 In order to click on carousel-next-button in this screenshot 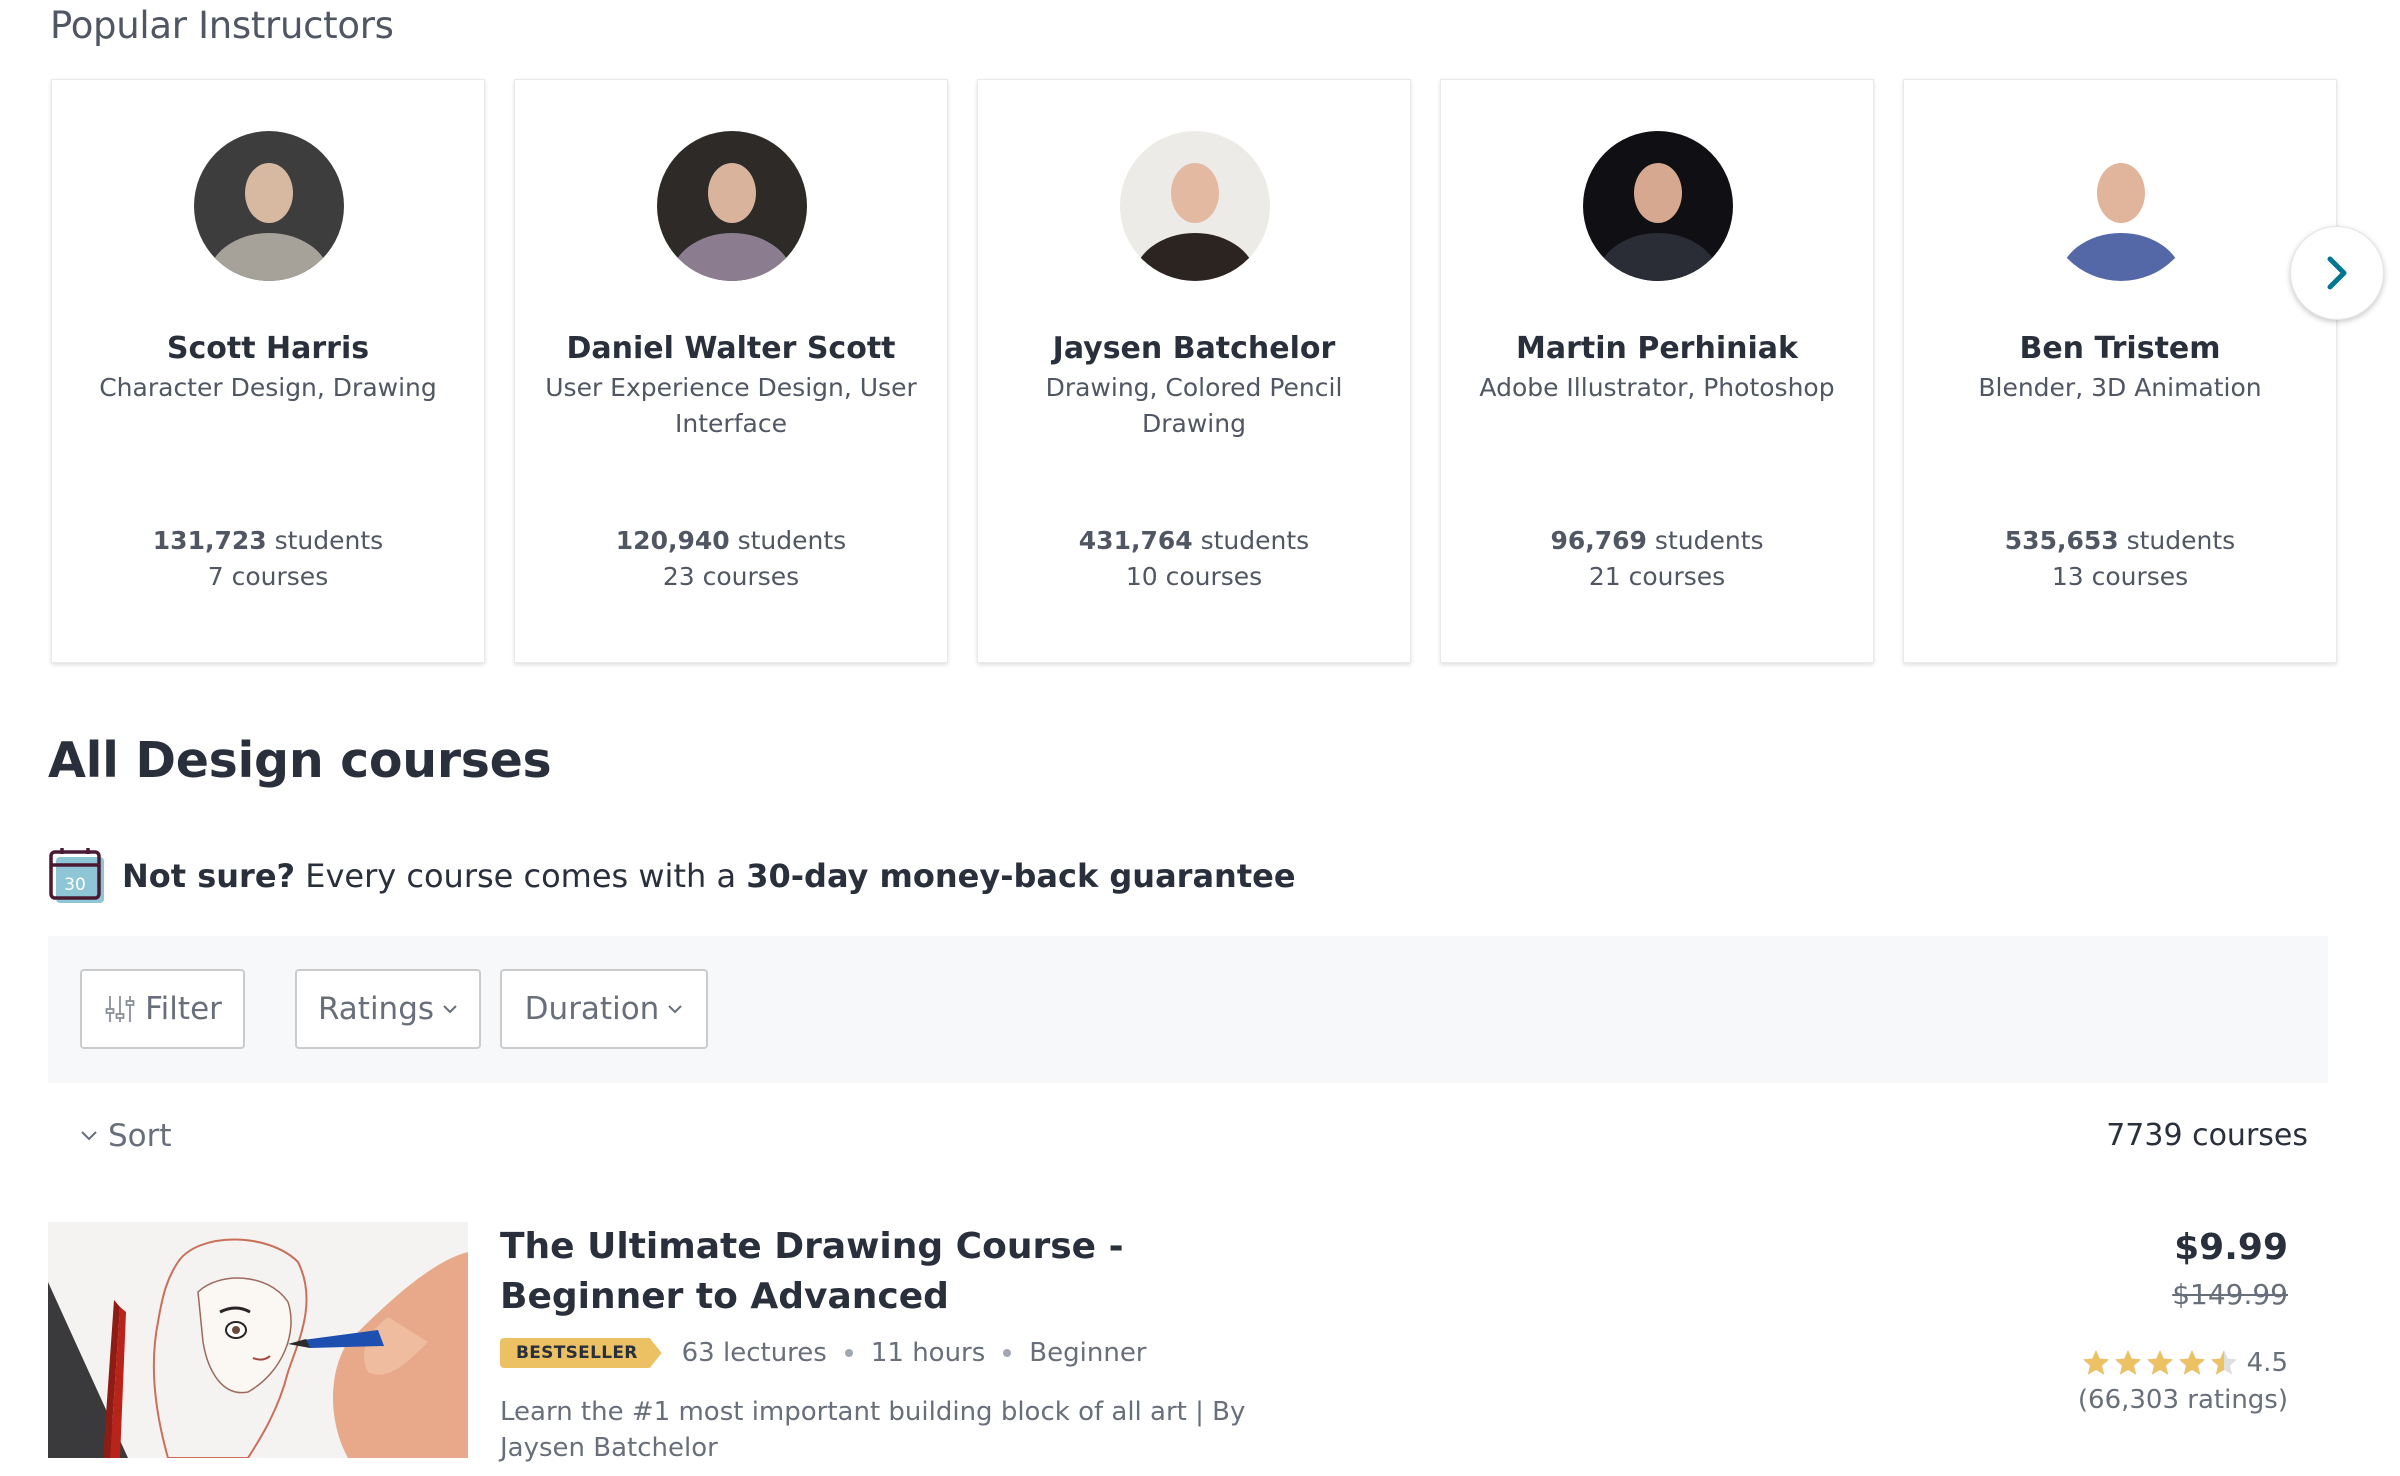, I will do `click(2337, 273)`.